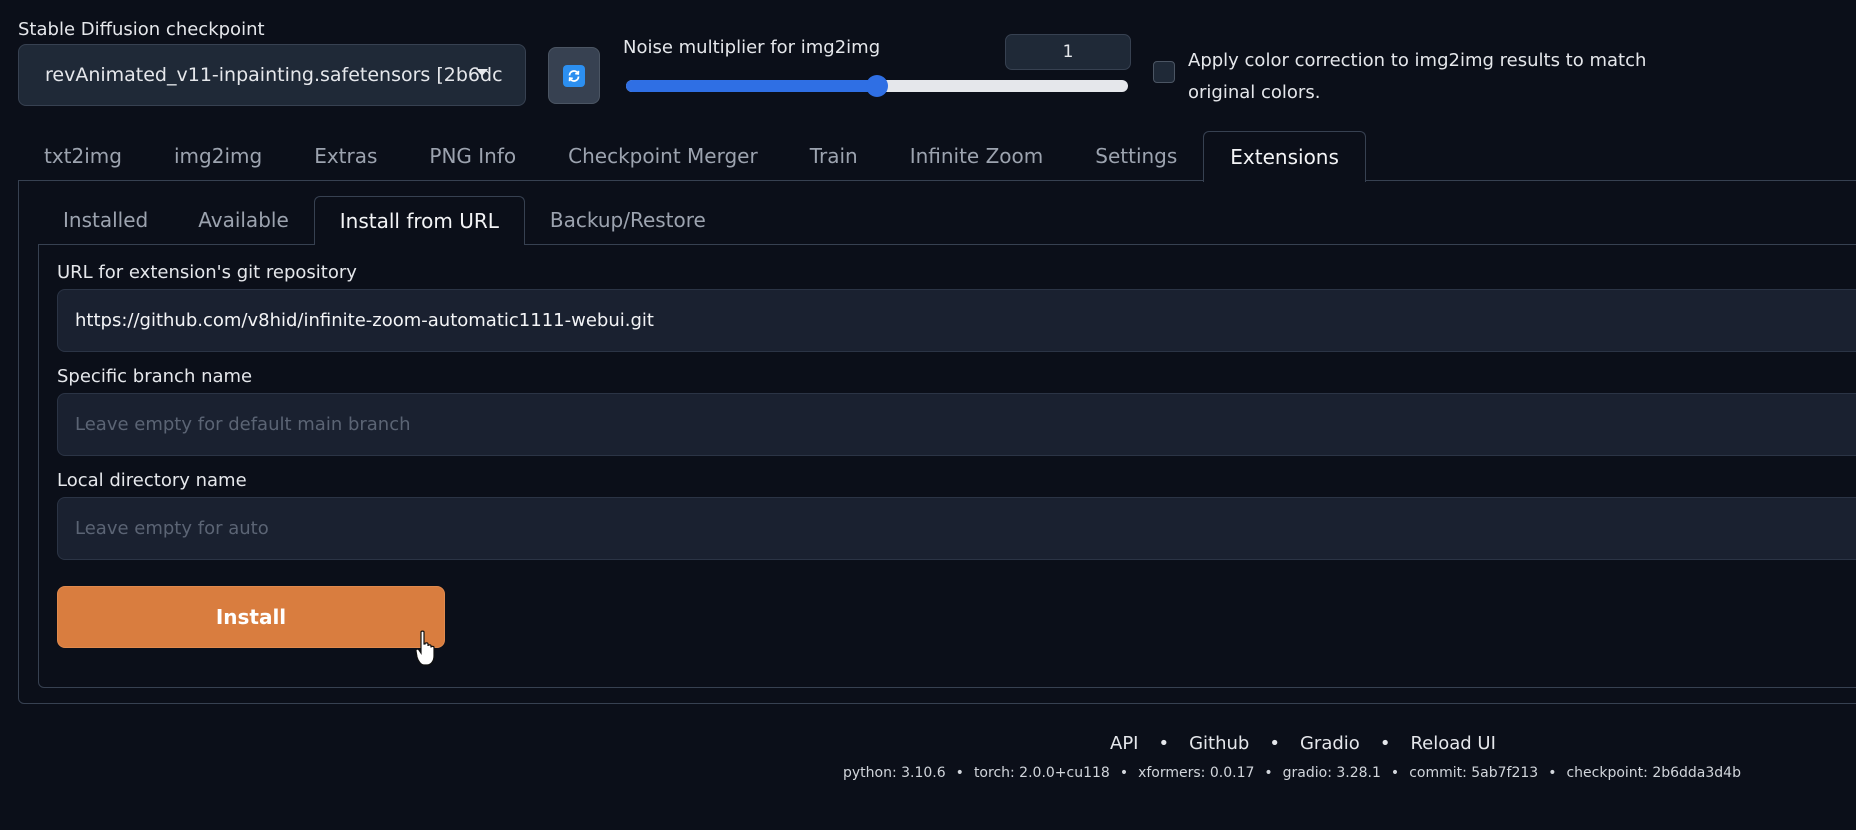  What do you see at coordinates (894, 773) in the screenshot?
I see `version-item: python: 3.10.6` at bounding box center [894, 773].